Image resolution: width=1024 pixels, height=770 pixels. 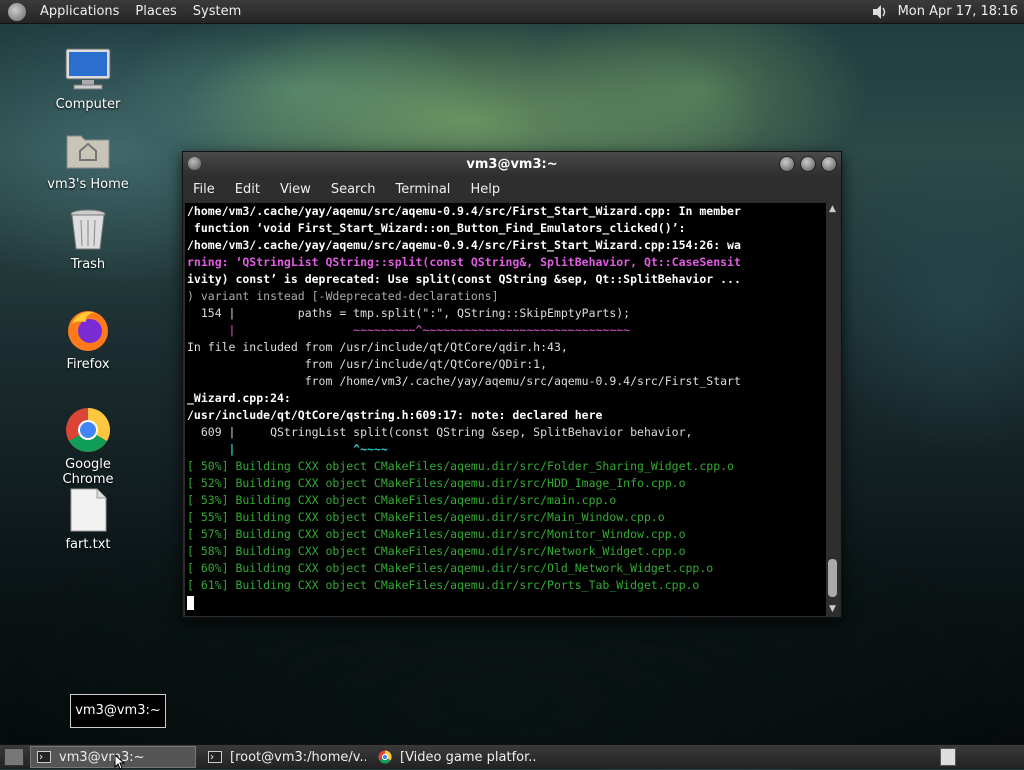 I want to click on menu-search: Search, so click(x=353, y=189).